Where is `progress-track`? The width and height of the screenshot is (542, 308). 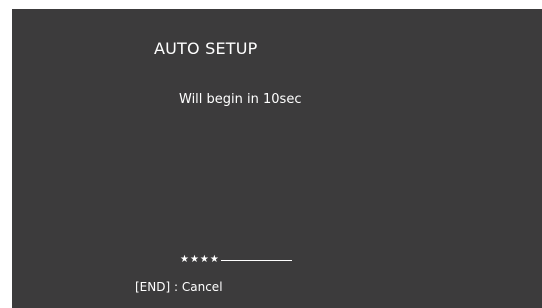 progress-track is located at coordinates (256, 260).